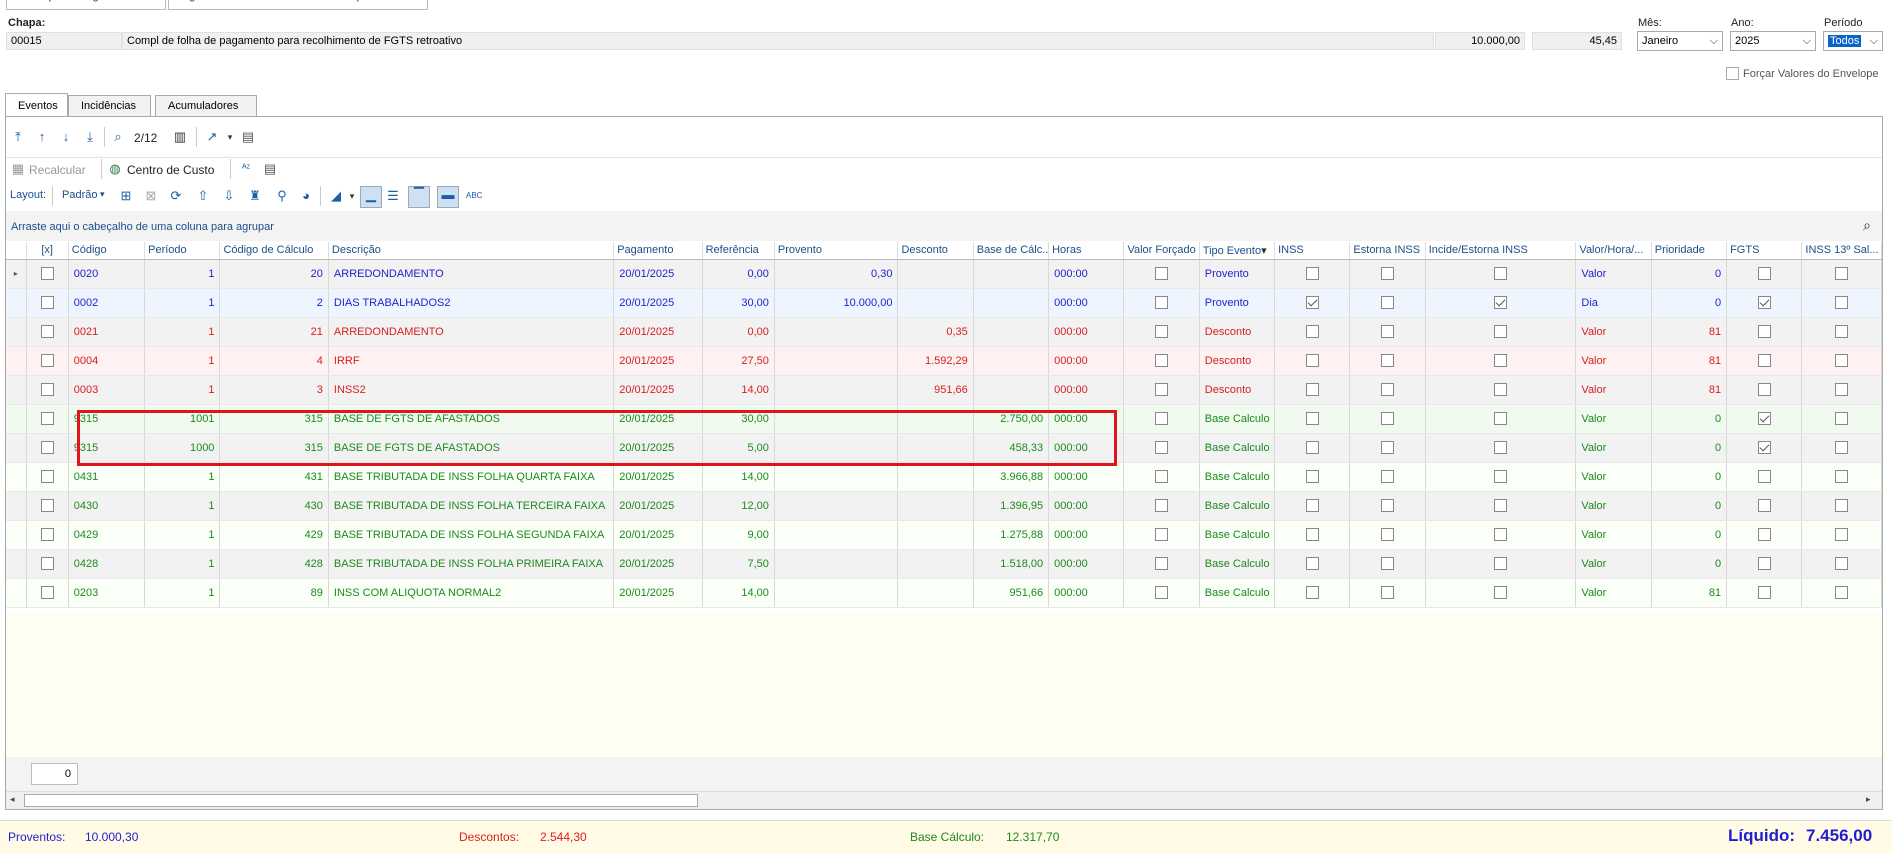 This screenshot has height=854, width=1892. What do you see at coordinates (1613, 419) in the screenshot?
I see `valor-hora-cell: Valor` at bounding box center [1613, 419].